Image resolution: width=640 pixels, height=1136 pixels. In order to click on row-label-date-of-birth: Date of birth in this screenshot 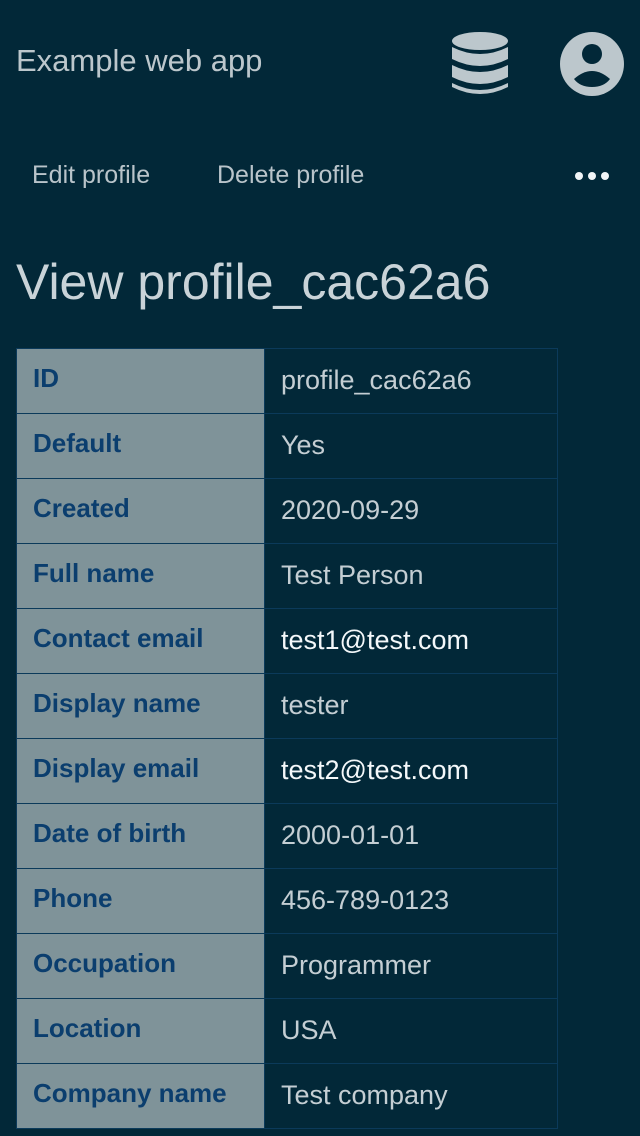, I will do `click(140, 836)`.